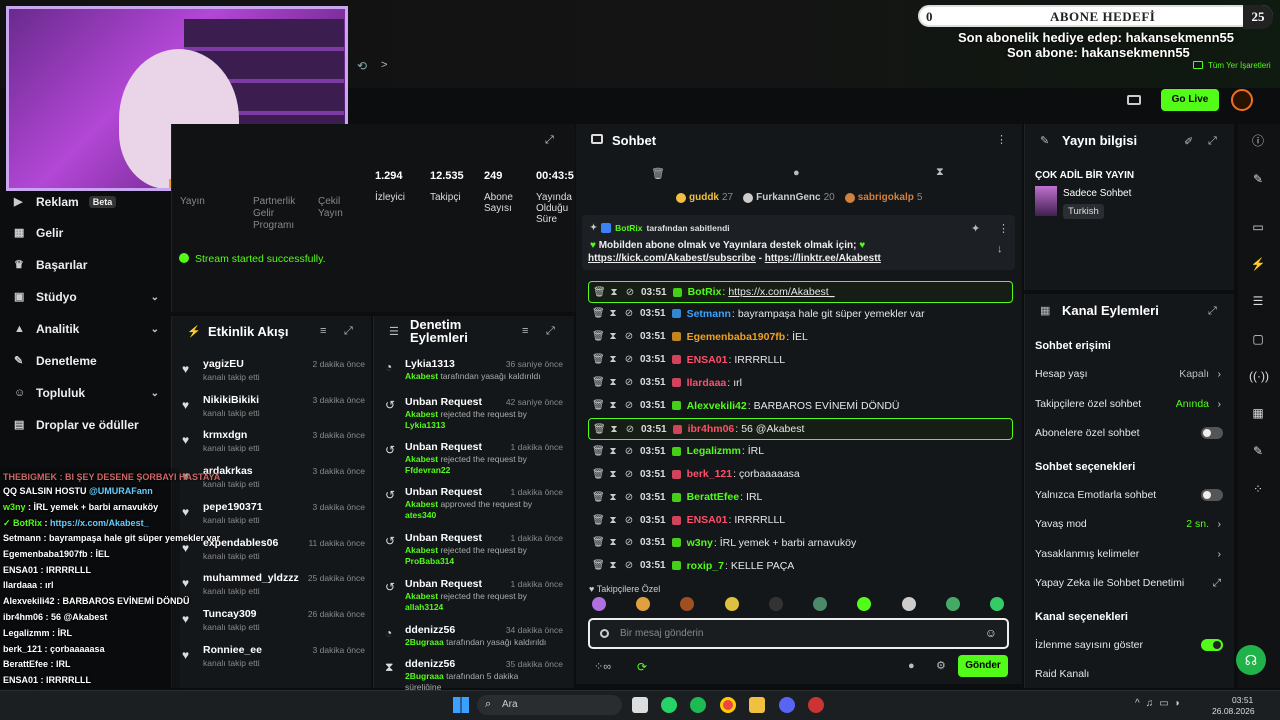  Describe the element at coordinates (698, 705) in the screenshot. I see `spotify-icon` at that location.